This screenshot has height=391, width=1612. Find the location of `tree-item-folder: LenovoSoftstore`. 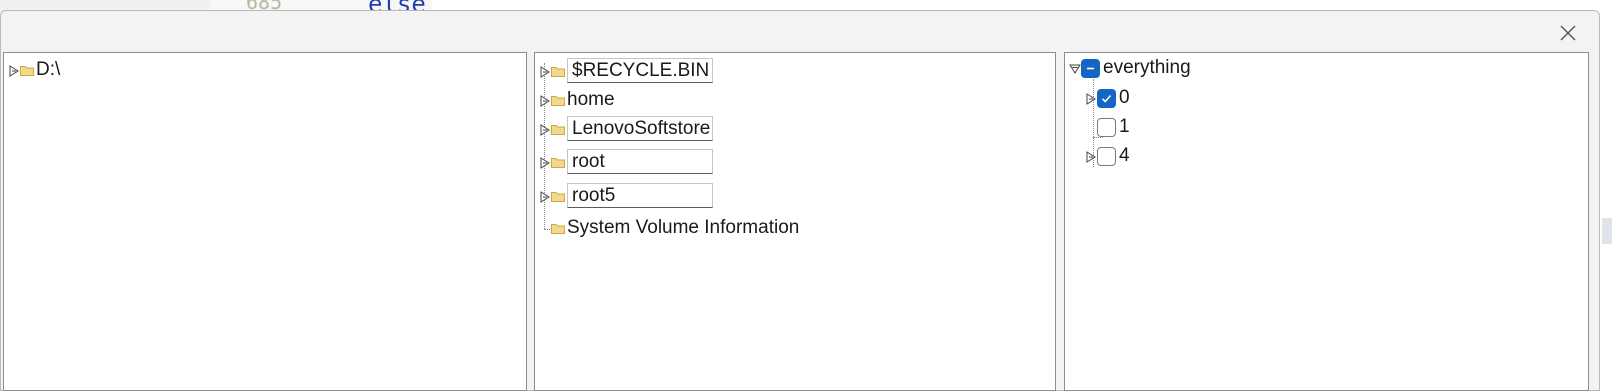

tree-item-folder: LenovoSoftstore is located at coordinates (626, 128).